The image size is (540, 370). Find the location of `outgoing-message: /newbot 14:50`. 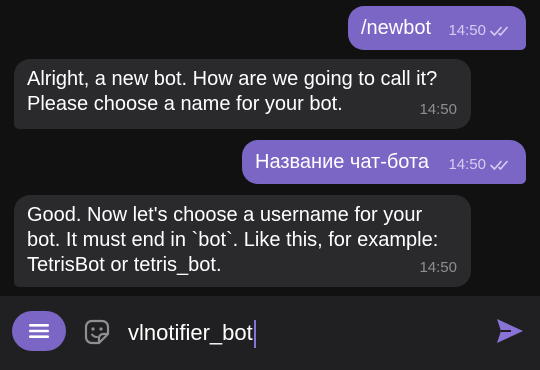

outgoing-message: /newbot 14:50 is located at coordinates (437, 28).